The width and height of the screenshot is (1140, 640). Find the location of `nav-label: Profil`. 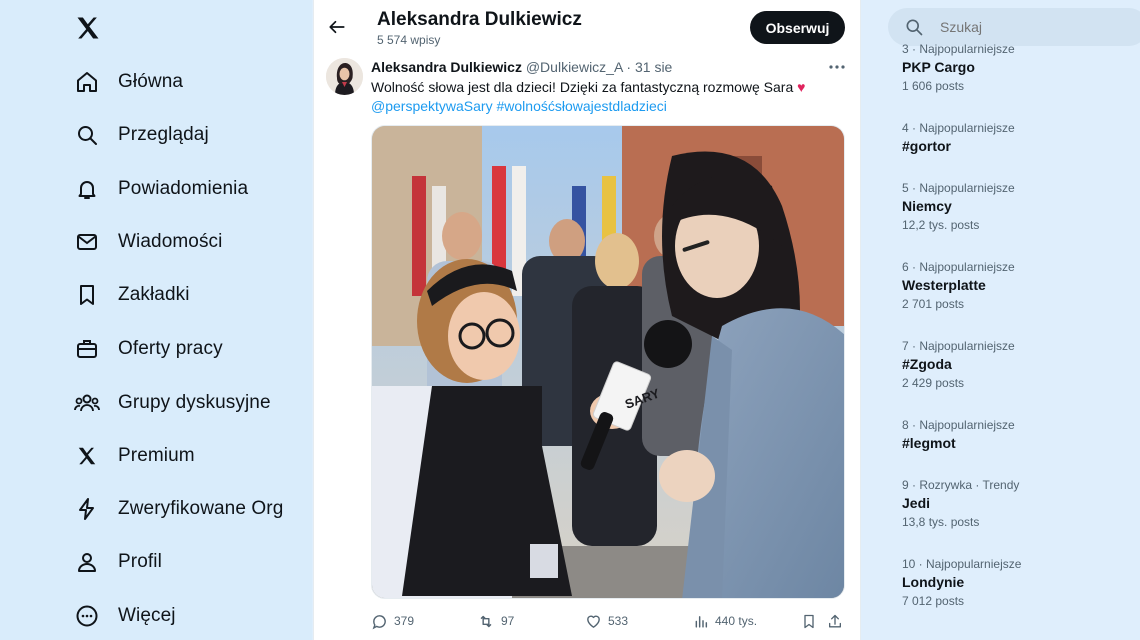

nav-label: Profil is located at coordinates (140, 561).